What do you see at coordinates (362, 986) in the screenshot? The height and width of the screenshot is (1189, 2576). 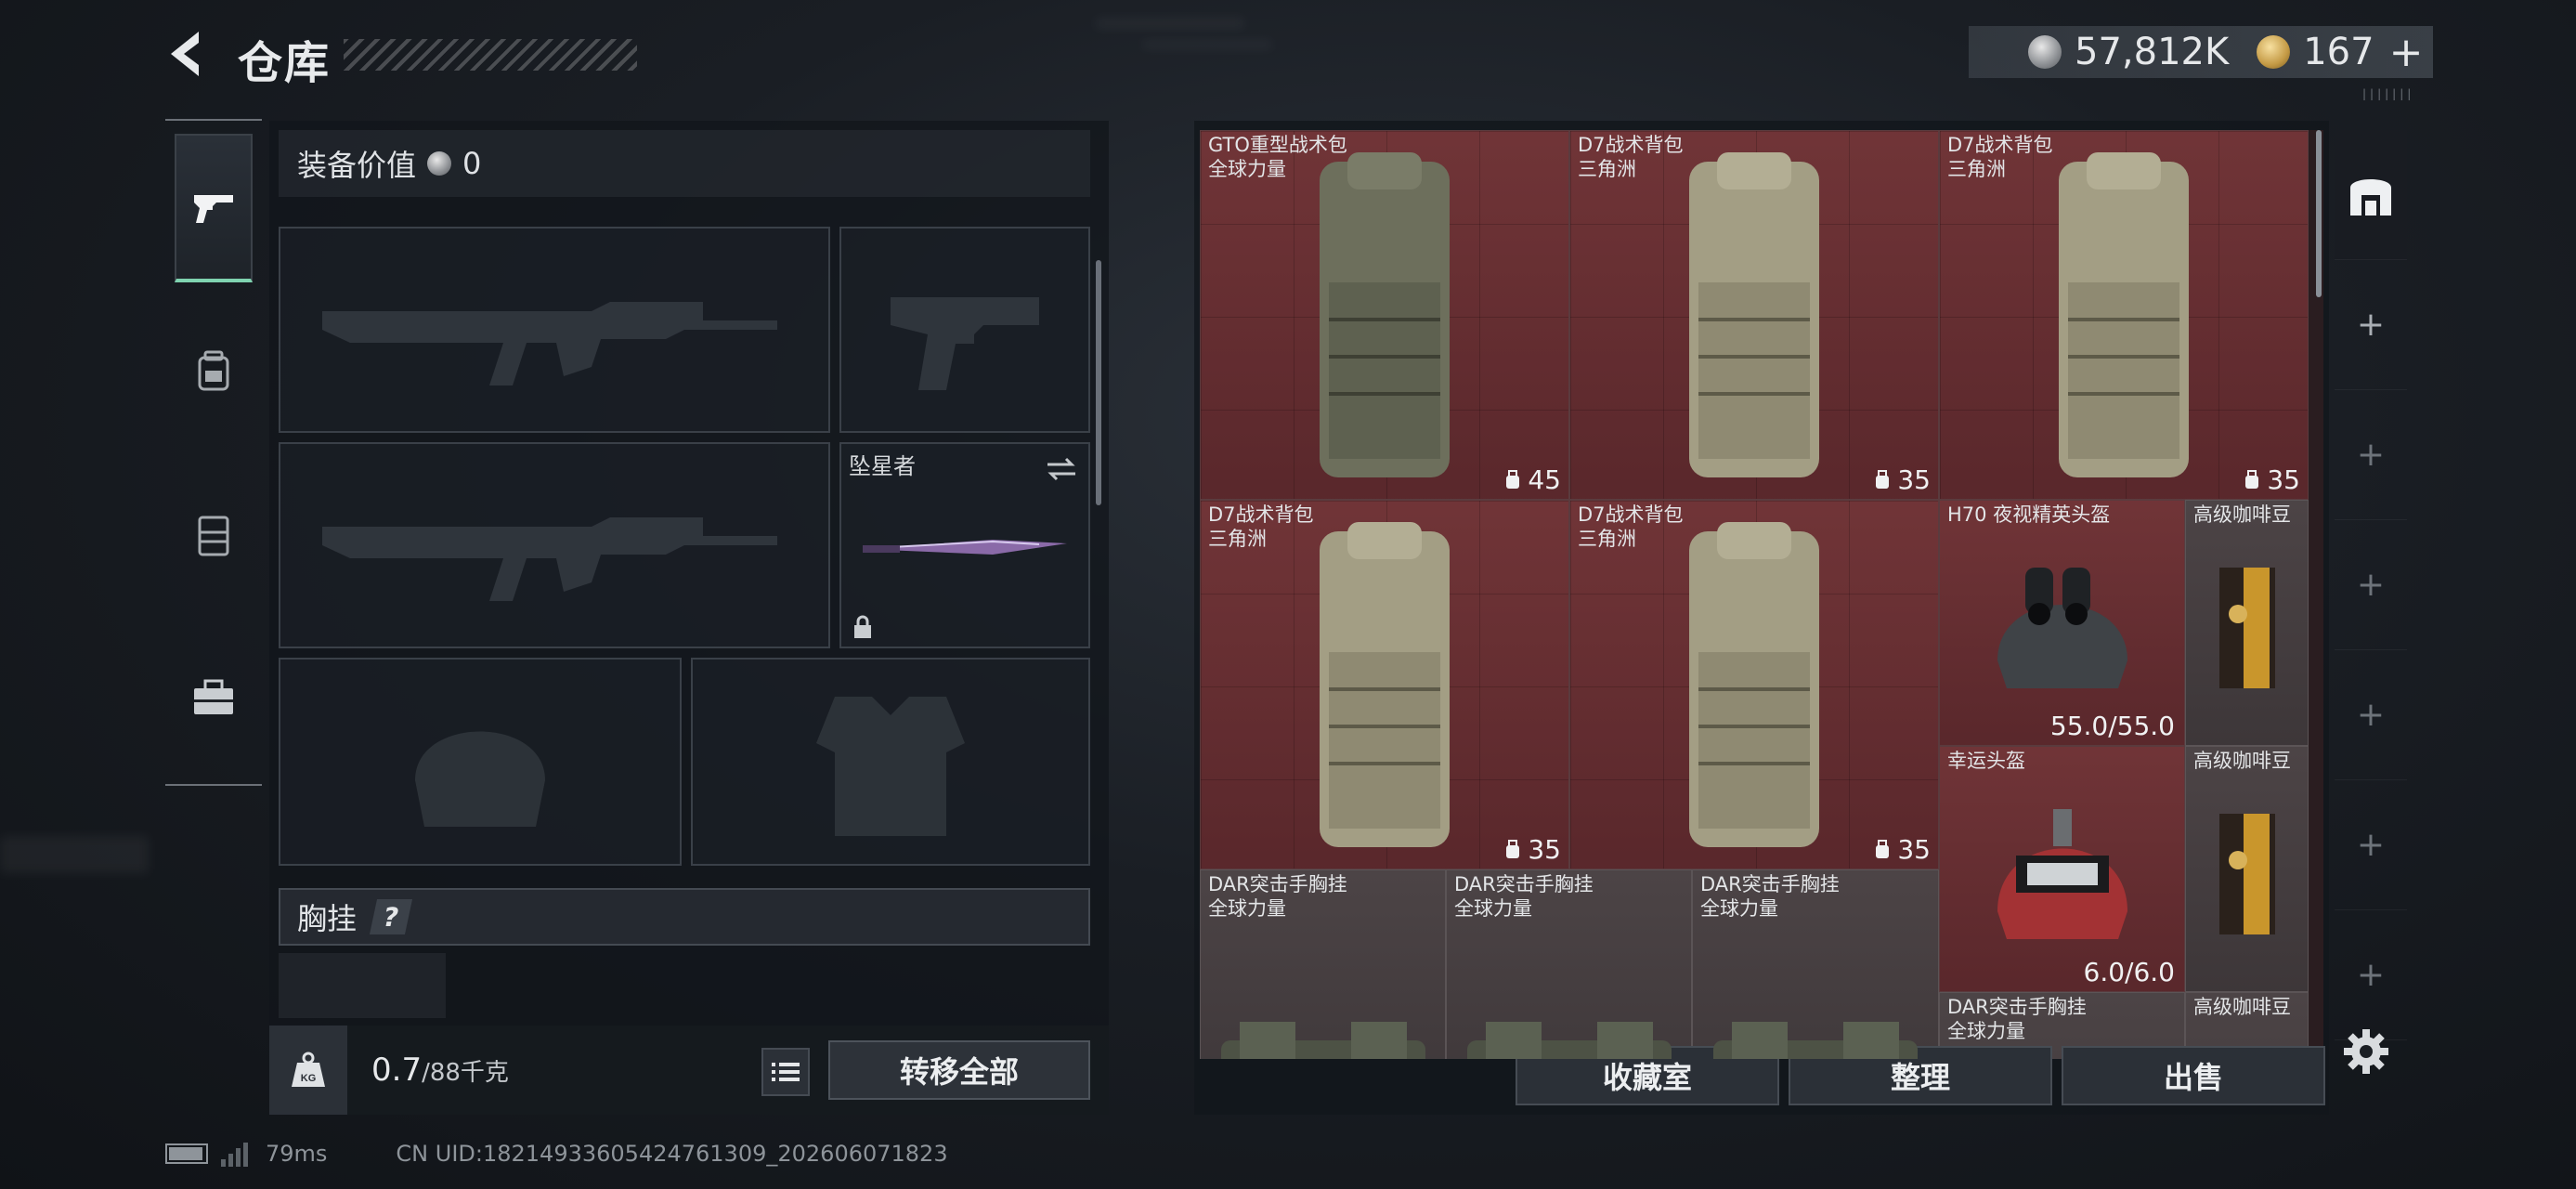 I see `chest-rig-slot` at bounding box center [362, 986].